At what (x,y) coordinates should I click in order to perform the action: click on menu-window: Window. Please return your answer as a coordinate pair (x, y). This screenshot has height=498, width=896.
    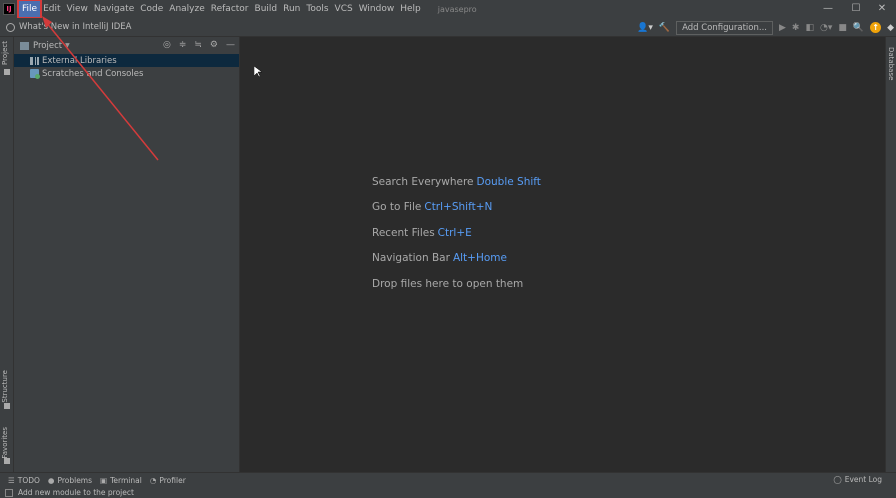
    Looking at the image, I should click on (377, 9).